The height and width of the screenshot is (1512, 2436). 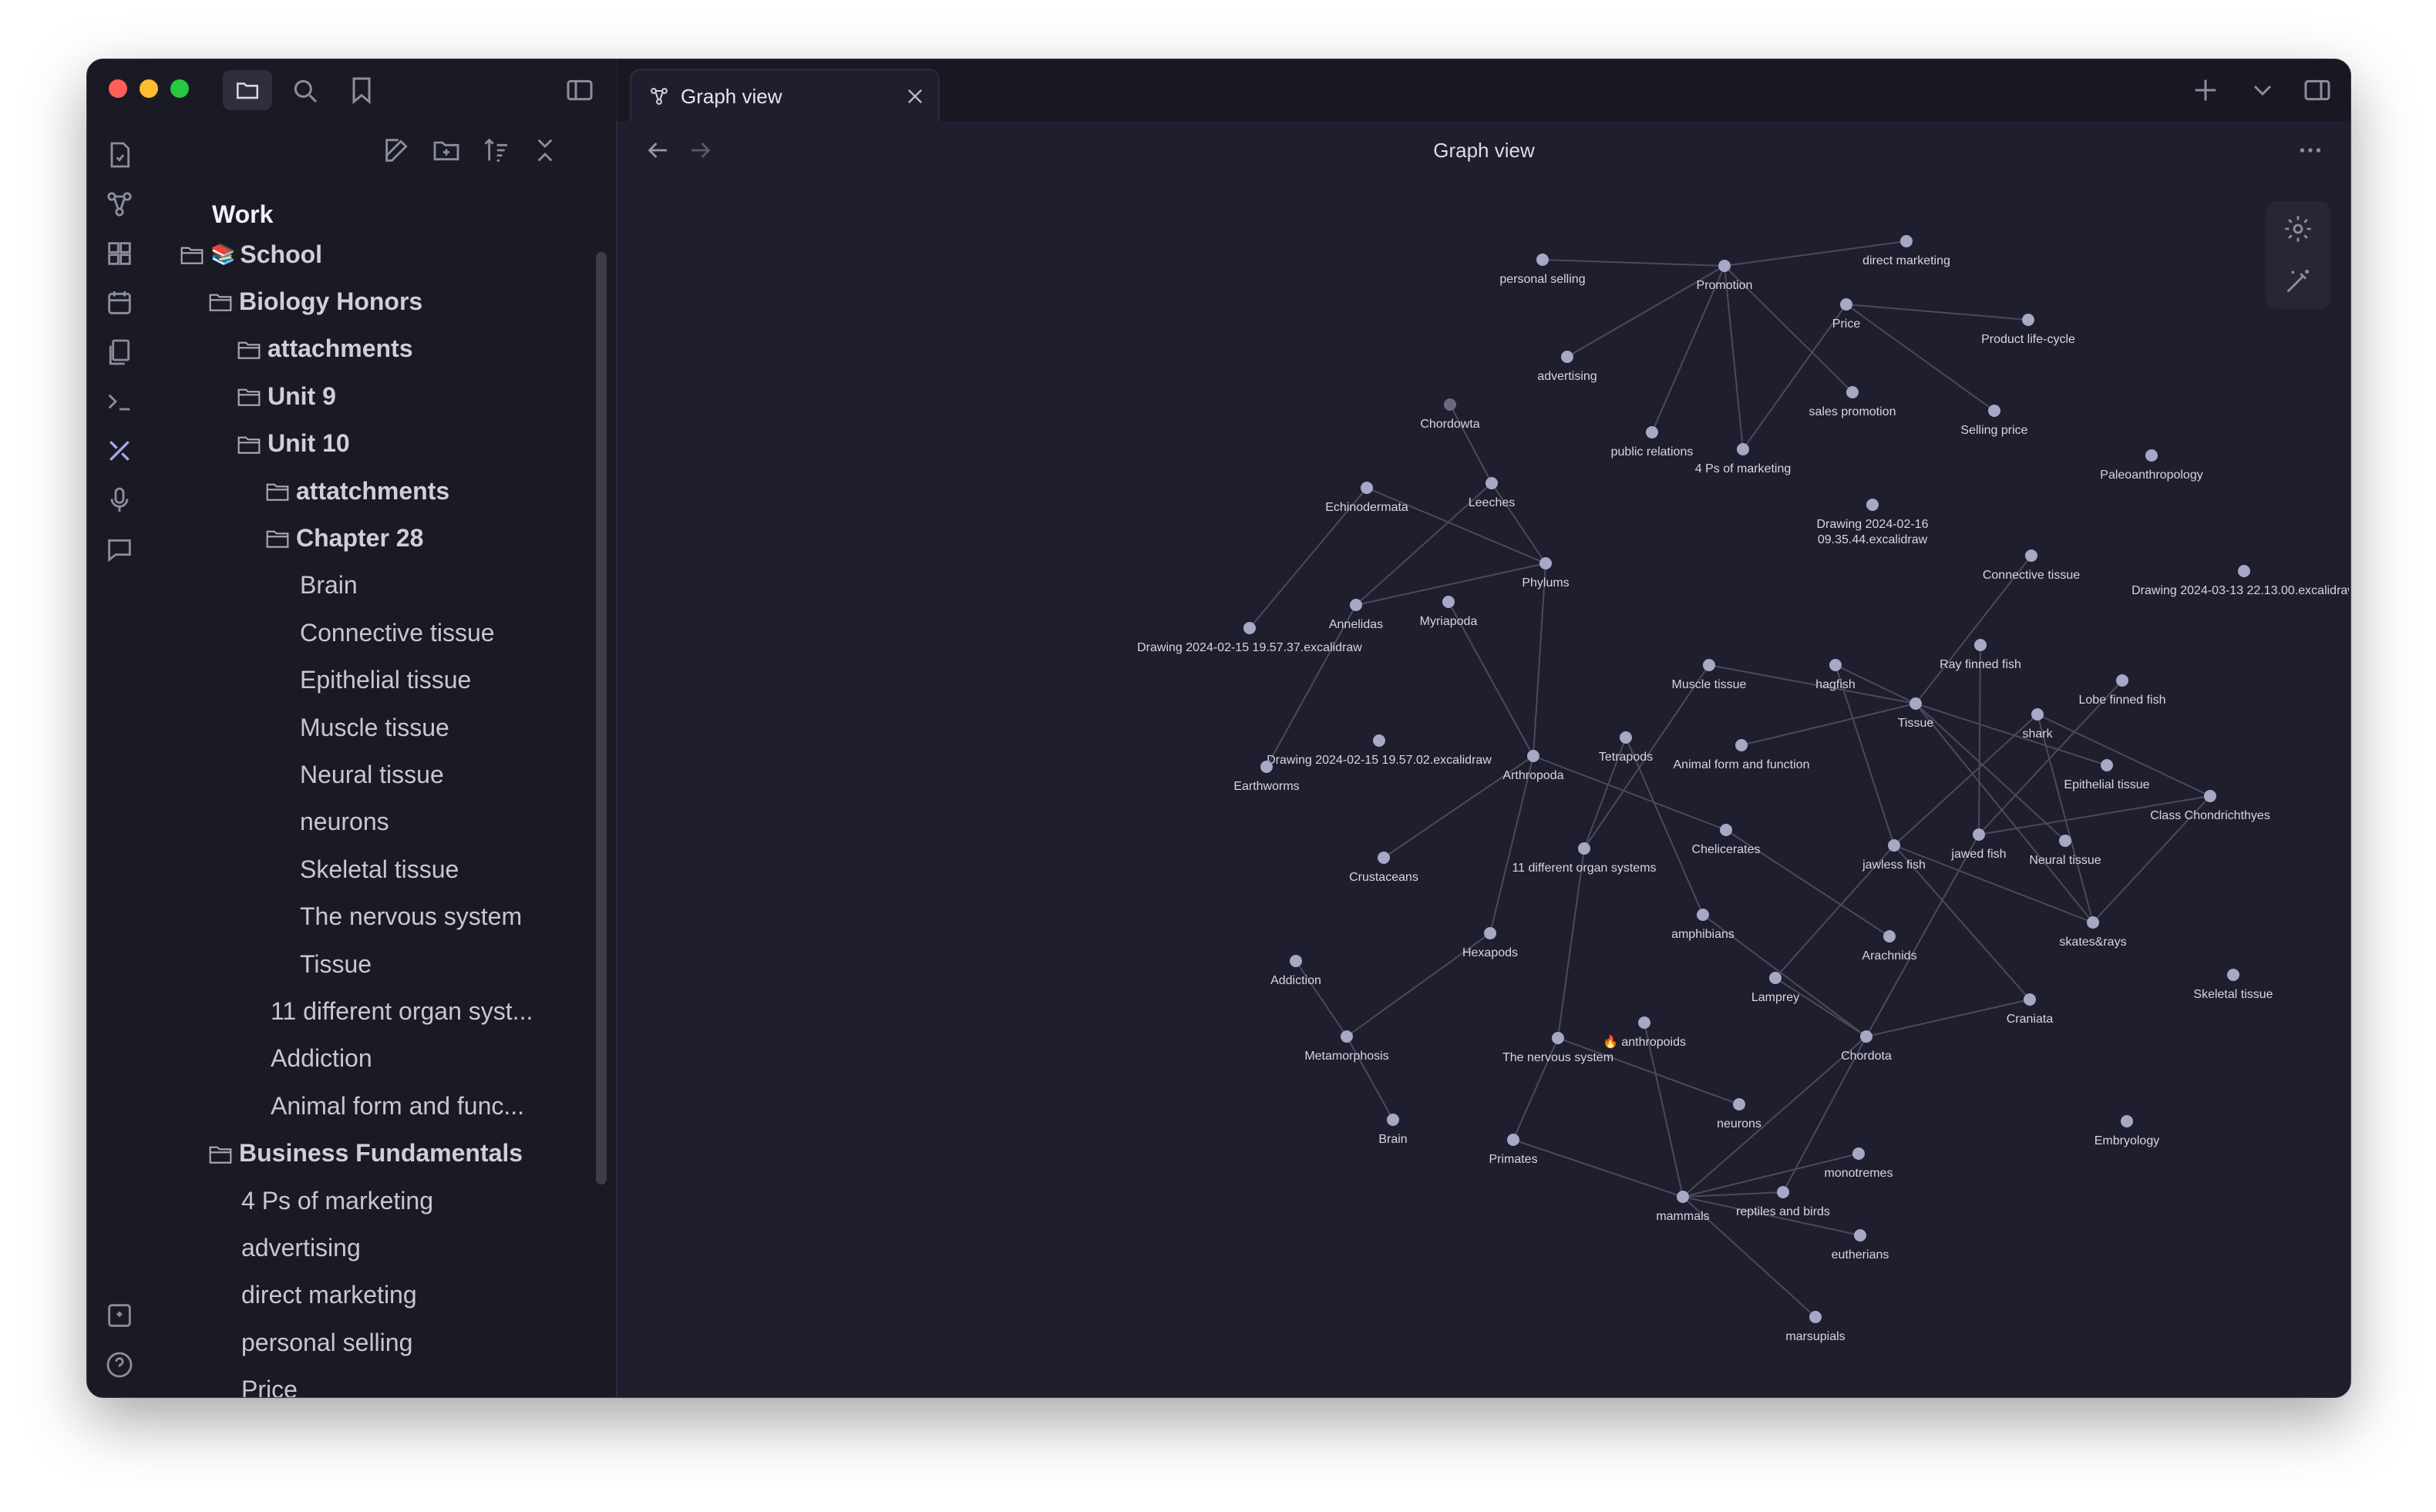 What do you see at coordinates (119, 550) in the screenshot?
I see `chat-icon` at bounding box center [119, 550].